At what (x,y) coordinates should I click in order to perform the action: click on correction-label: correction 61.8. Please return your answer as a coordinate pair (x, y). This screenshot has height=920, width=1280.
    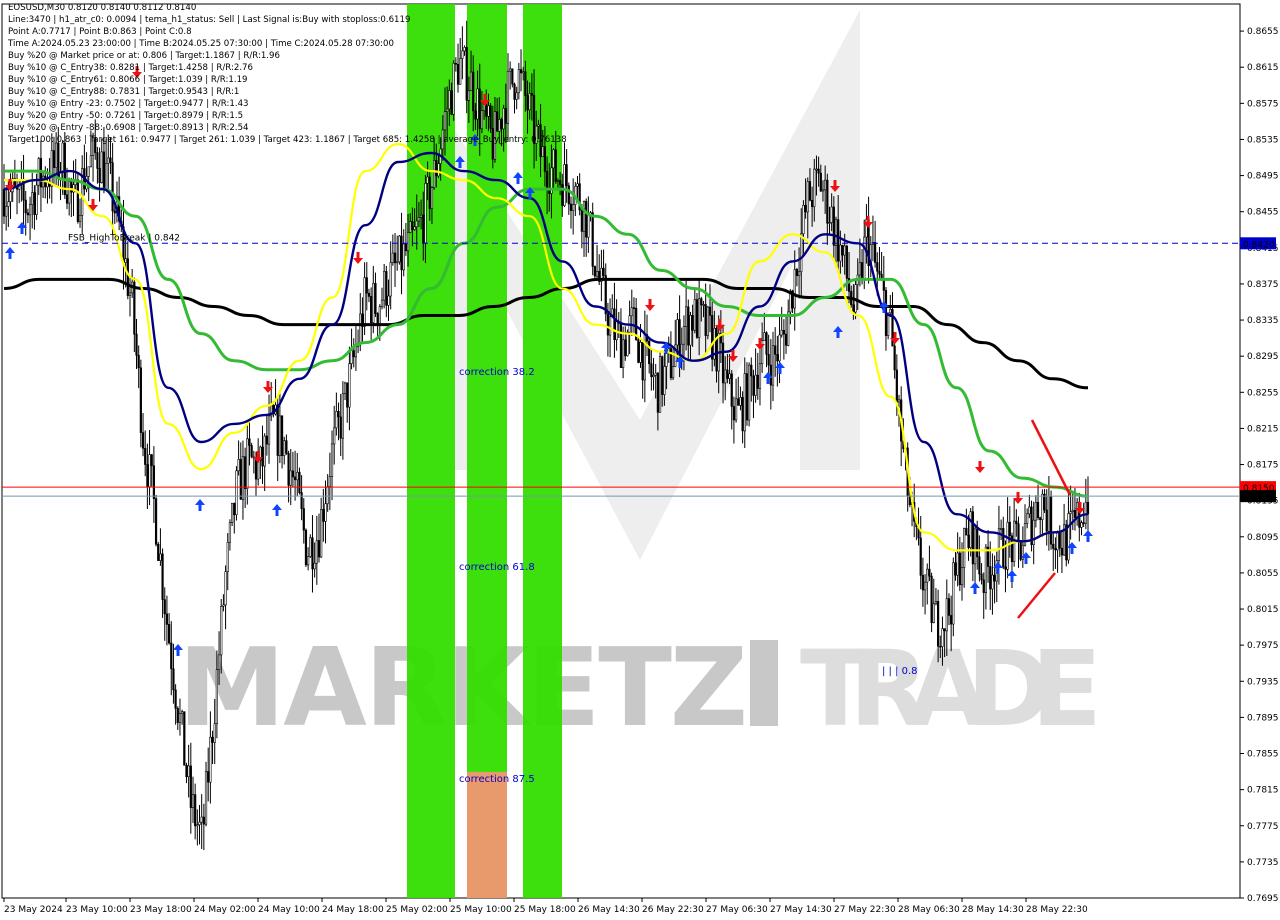
    Looking at the image, I should click on (497, 567).